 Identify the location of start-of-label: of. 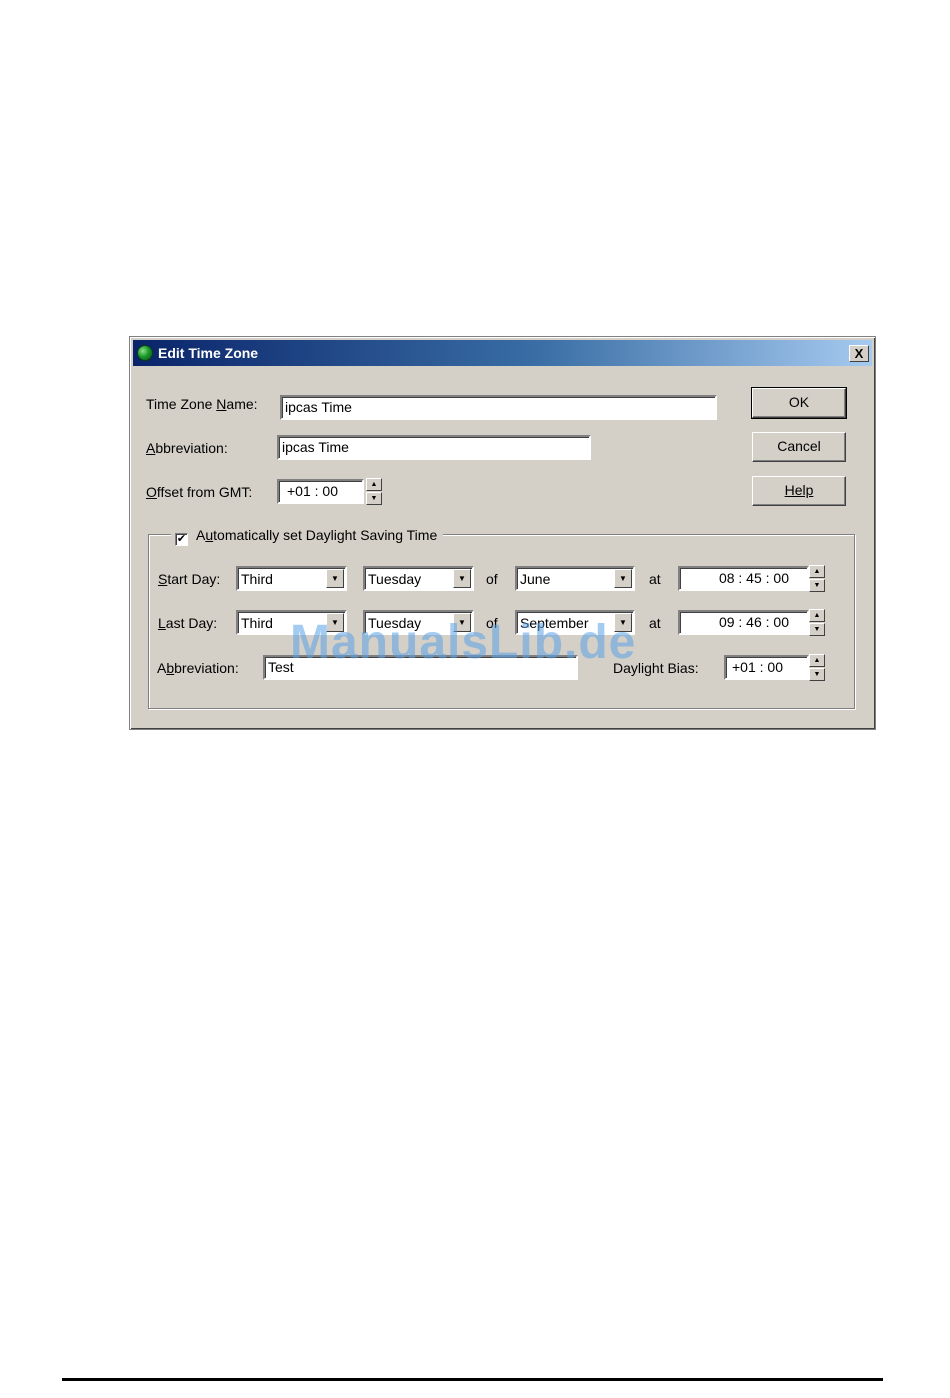
(492, 579).